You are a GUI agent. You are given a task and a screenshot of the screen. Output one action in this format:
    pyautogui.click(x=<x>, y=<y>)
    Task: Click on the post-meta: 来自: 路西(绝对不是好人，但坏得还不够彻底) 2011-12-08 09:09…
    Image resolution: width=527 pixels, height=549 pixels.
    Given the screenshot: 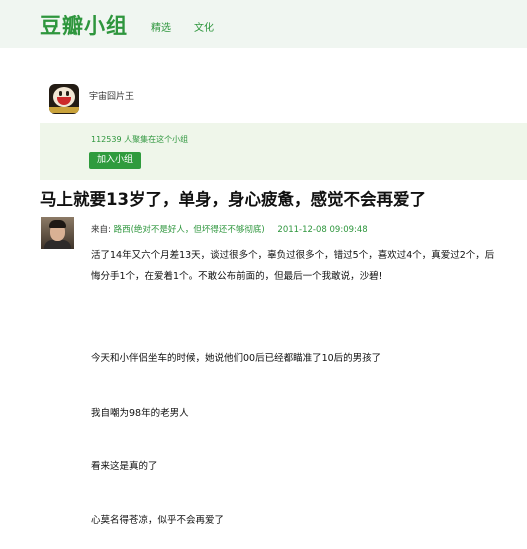 What is the action you would take?
    pyautogui.click(x=229, y=229)
    